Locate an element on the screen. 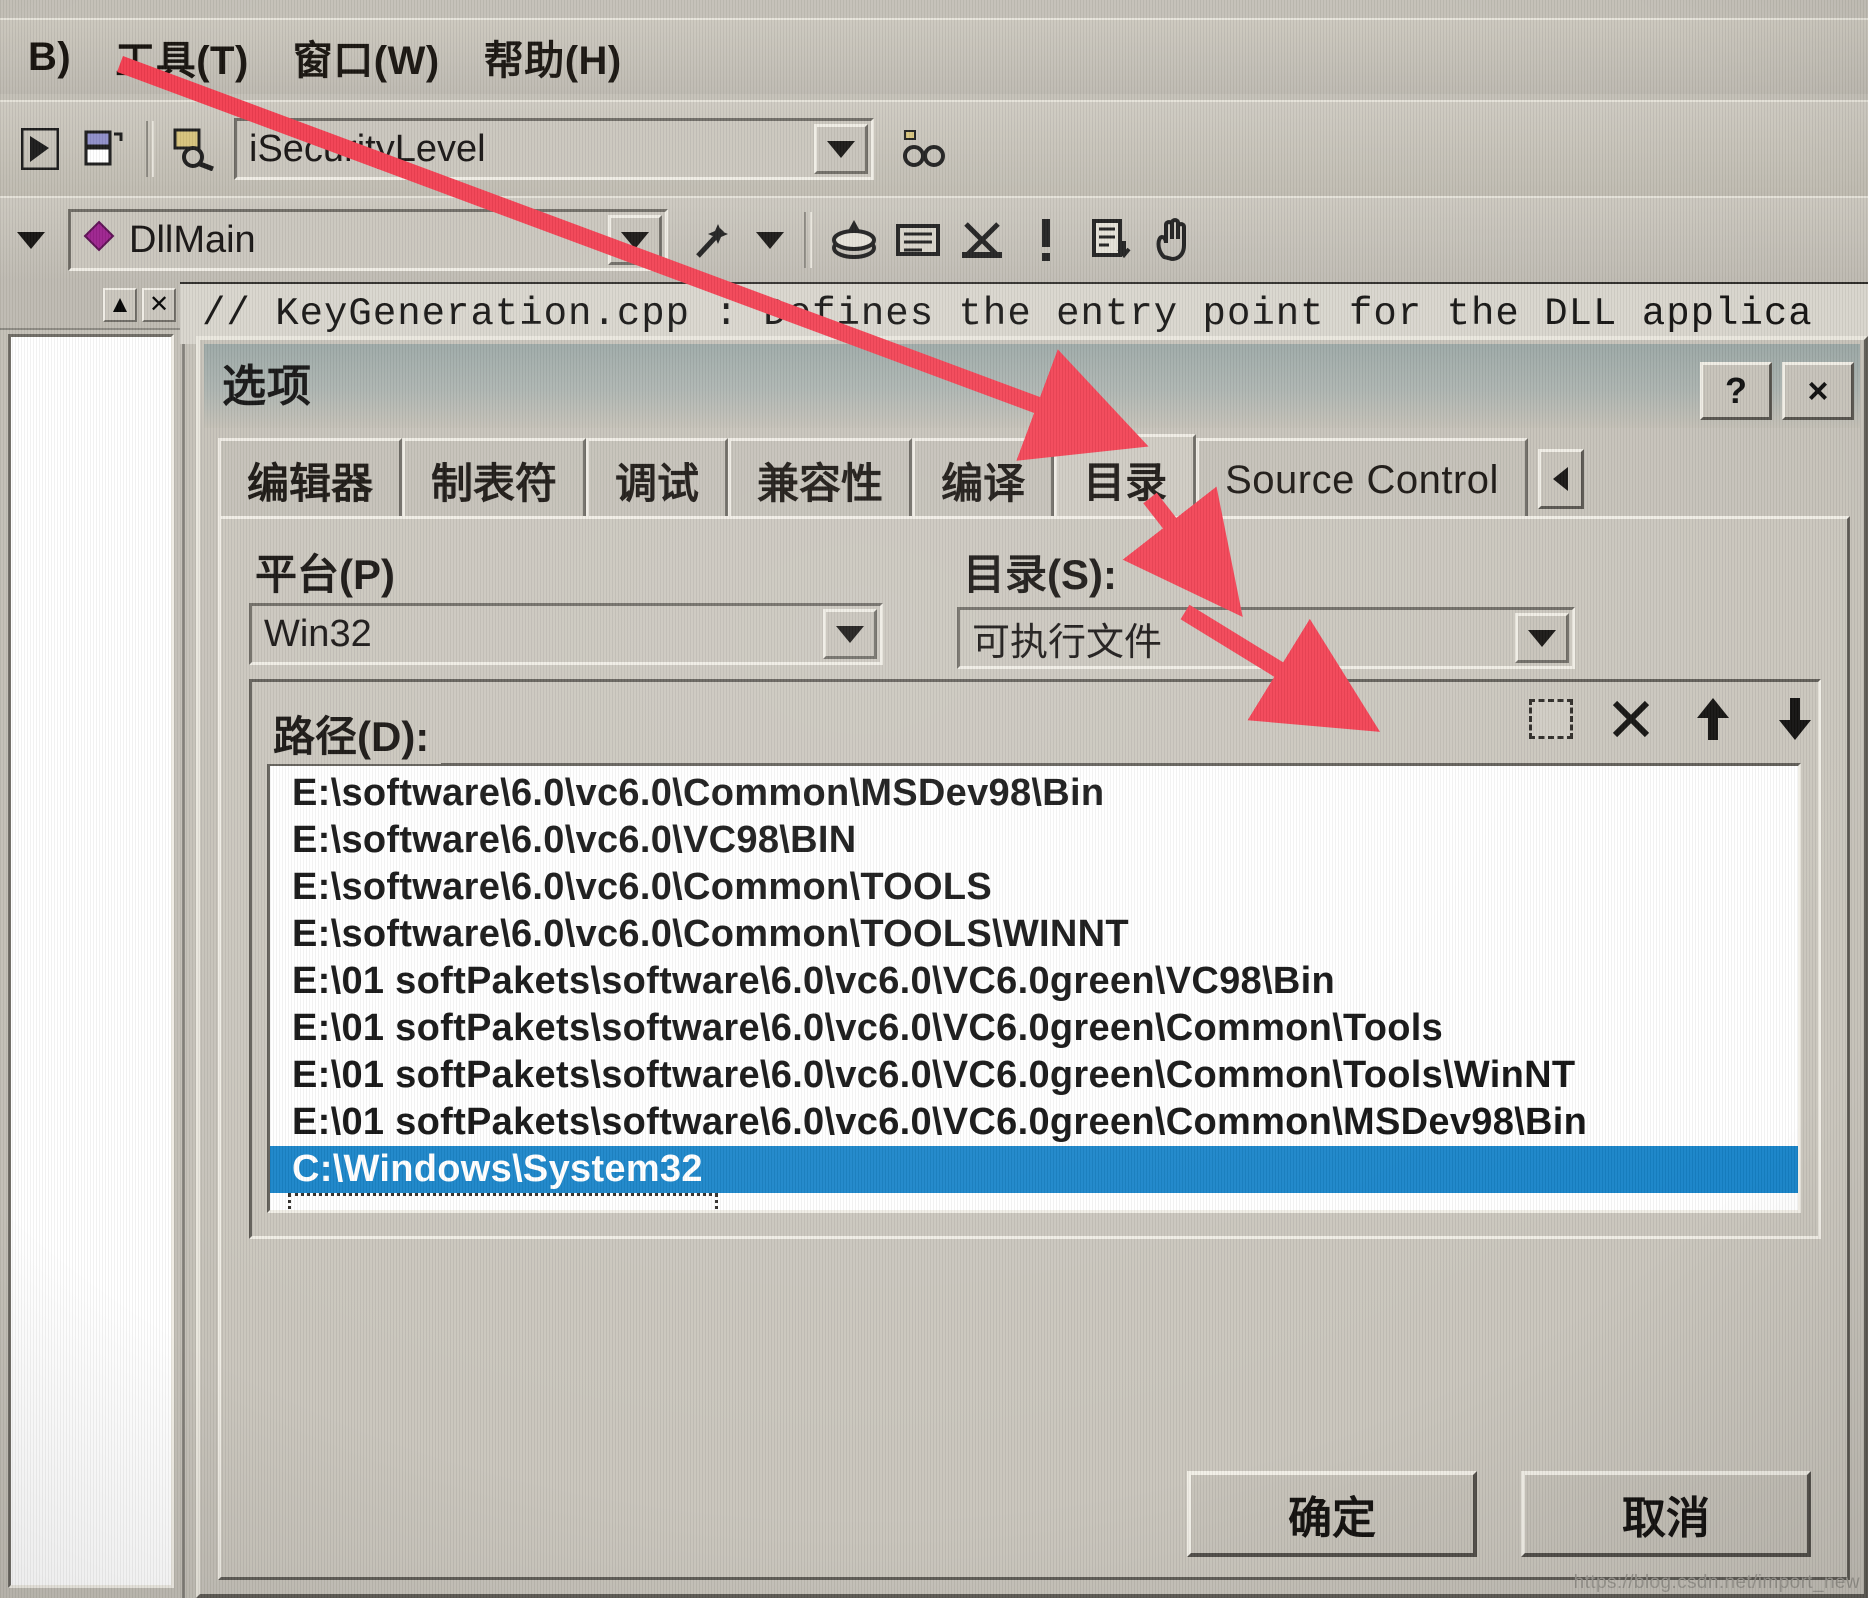  menu-item-b: B) is located at coordinates (49, 57).